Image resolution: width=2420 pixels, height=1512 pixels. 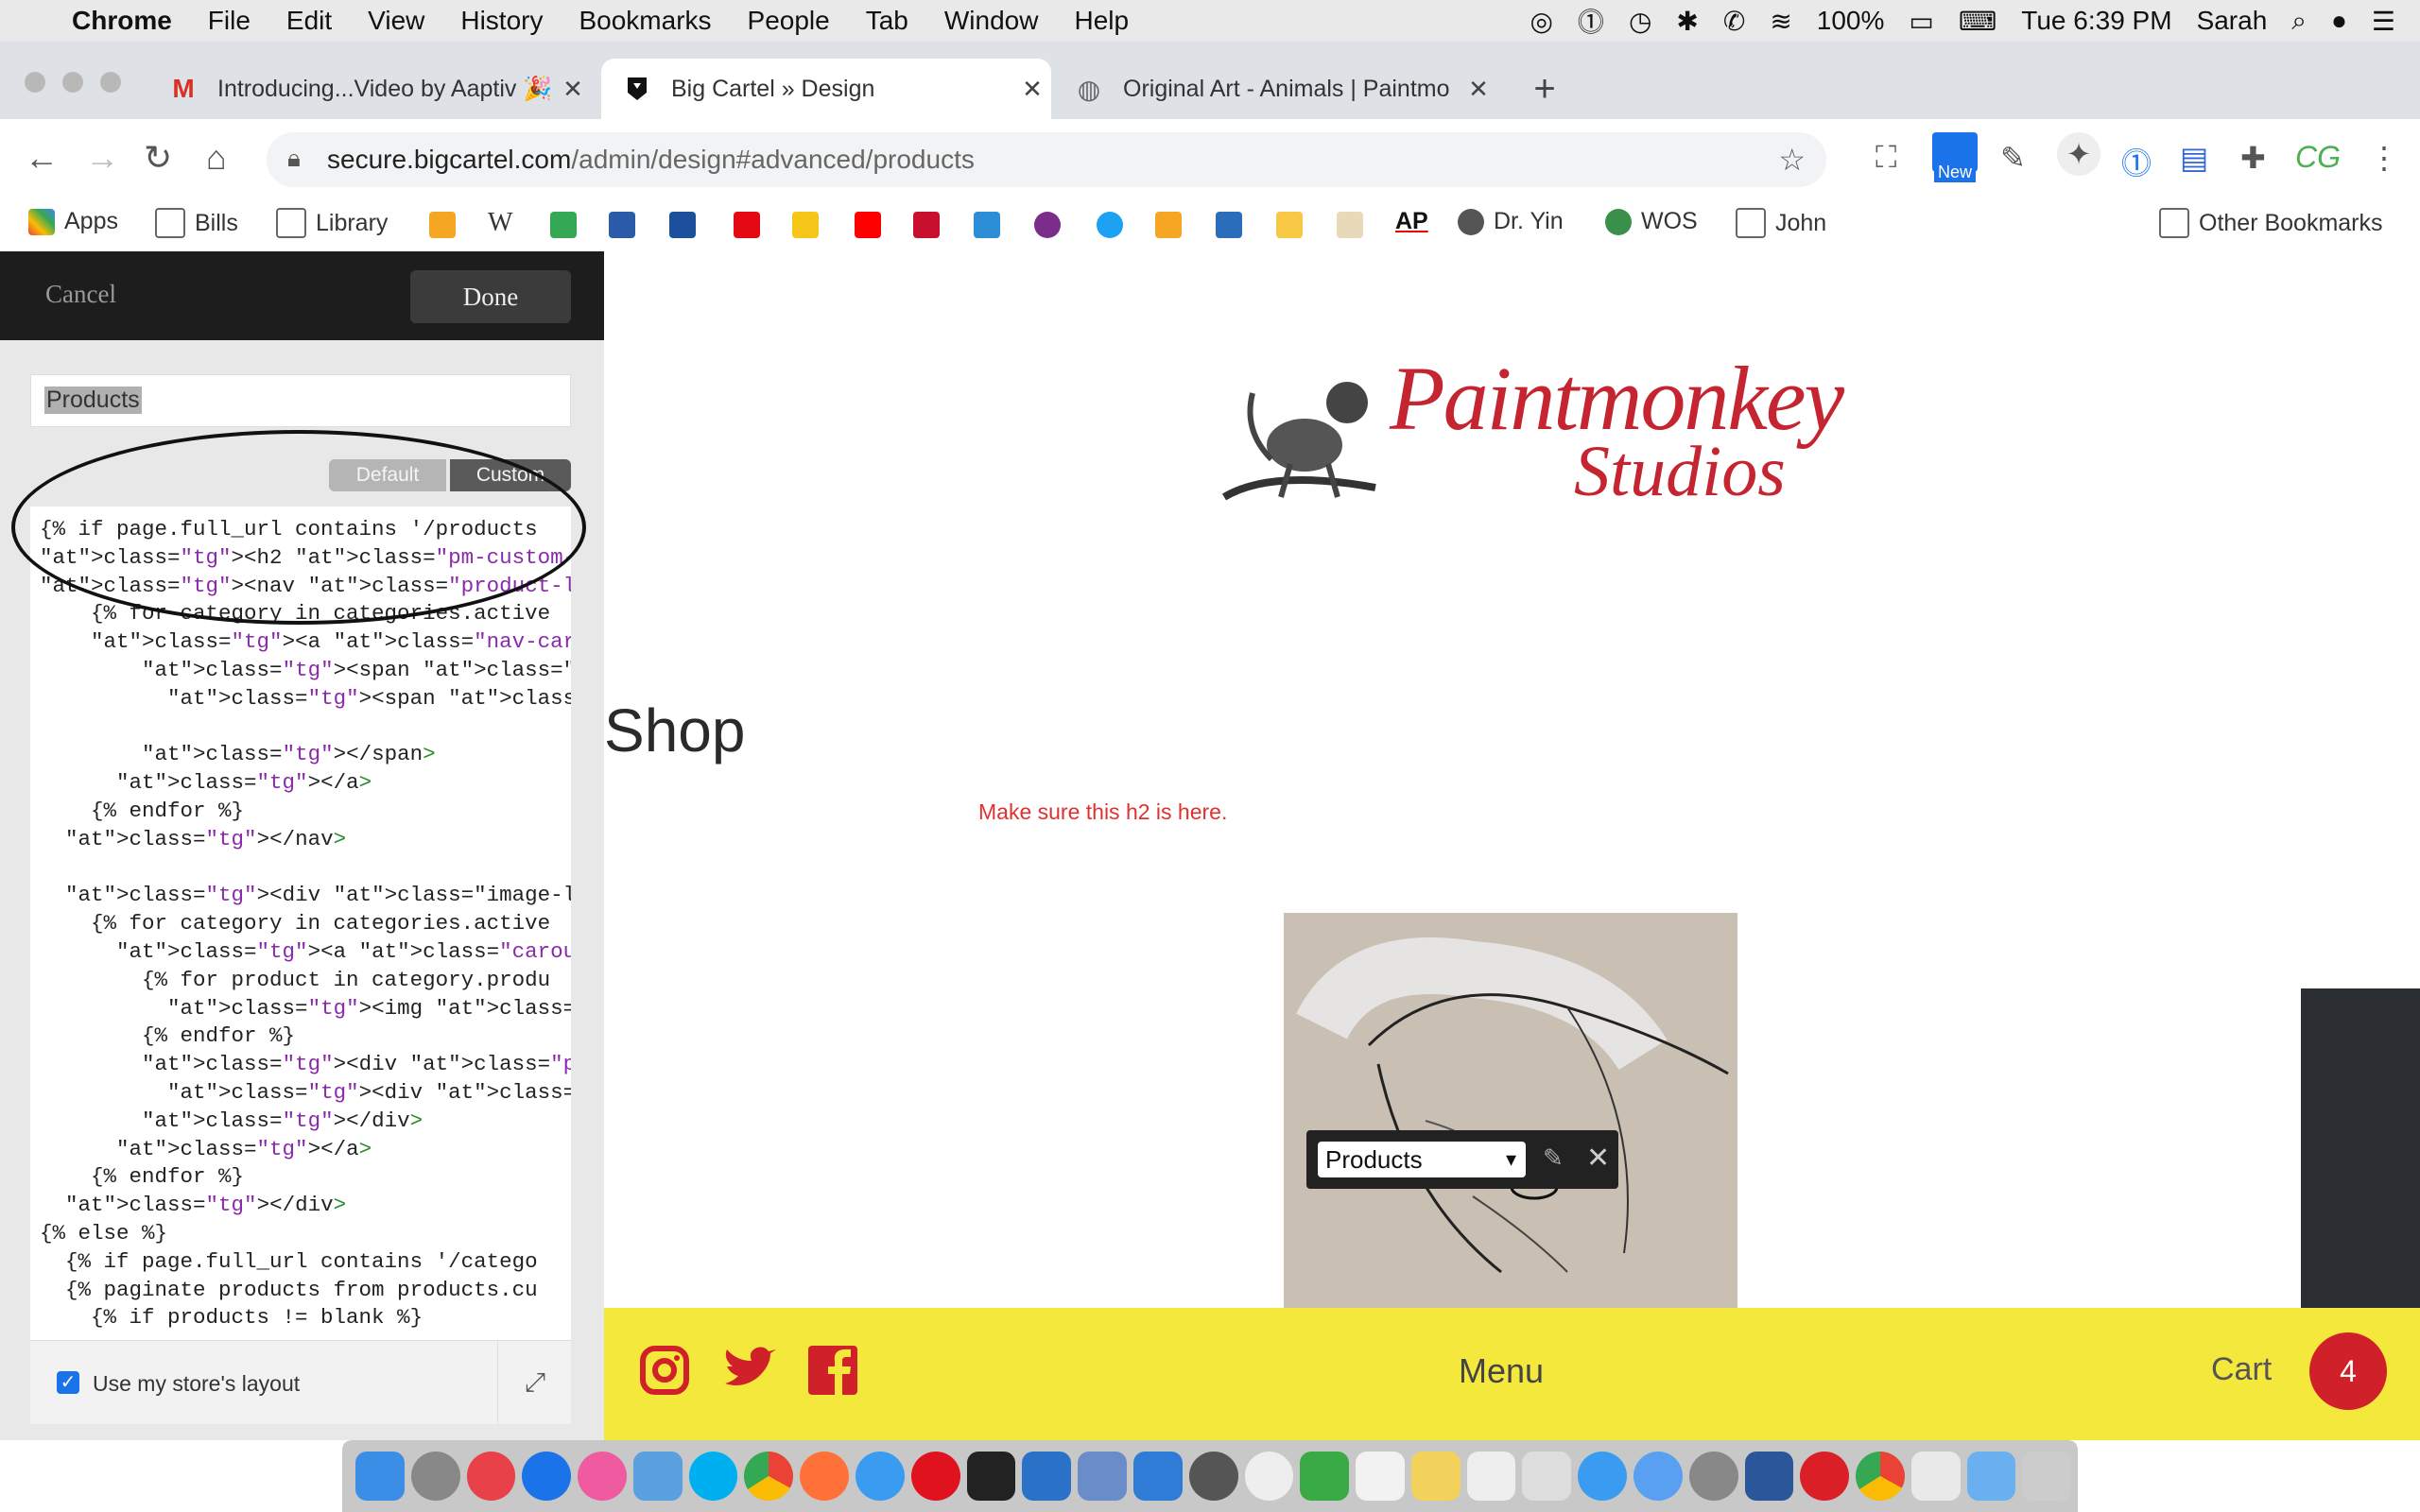 I want to click on onepassword-icon, so click(x=547, y=1476).